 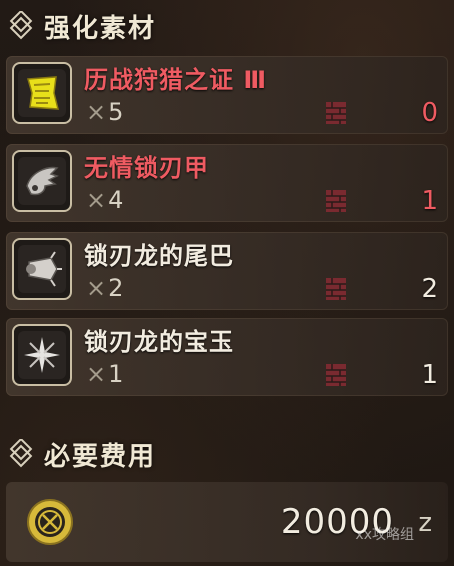 I want to click on owned-quantity: 2, so click(x=429, y=289).